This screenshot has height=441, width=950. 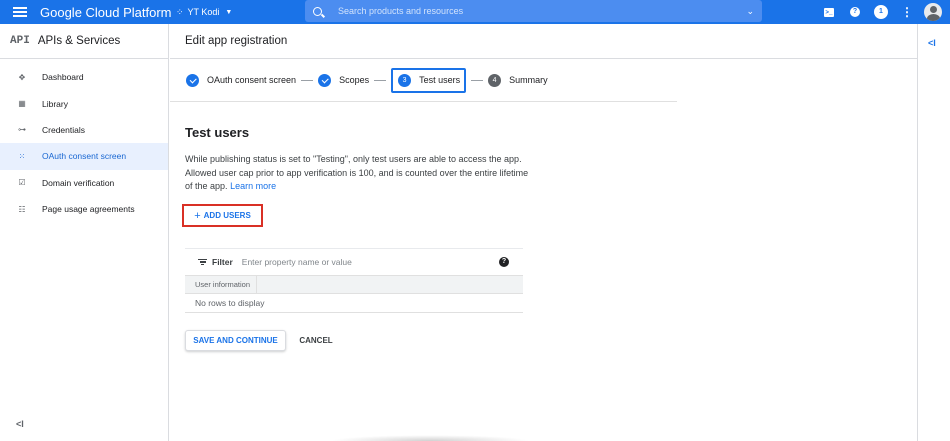 What do you see at coordinates (197, 215) in the screenshot?
I see `plus-icon: +` at bounding box center [197, 215].